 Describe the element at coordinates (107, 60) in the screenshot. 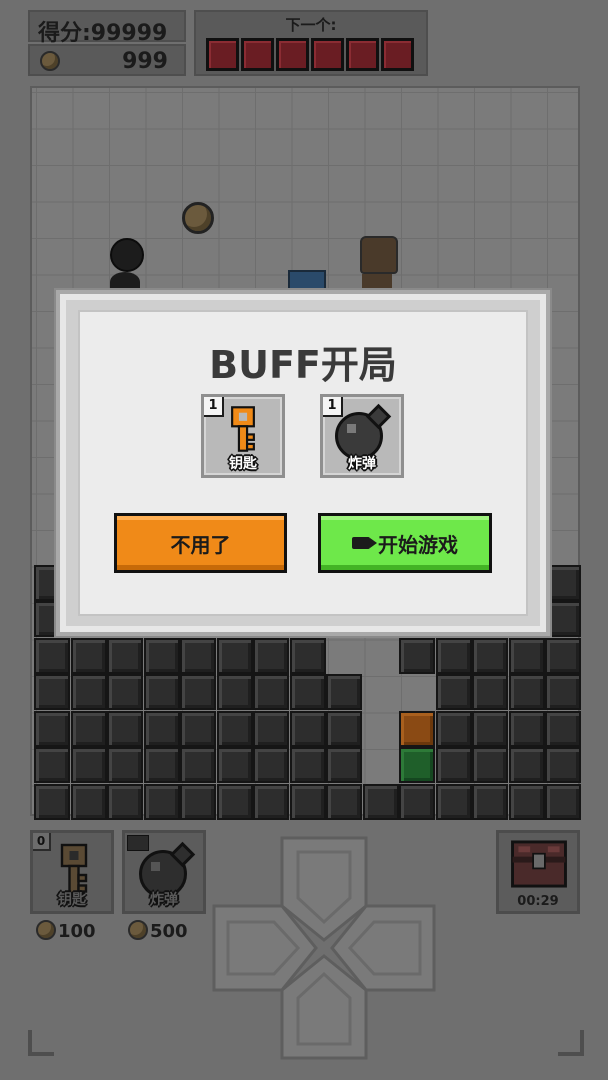

I see `coin-panel: 999` at that location.